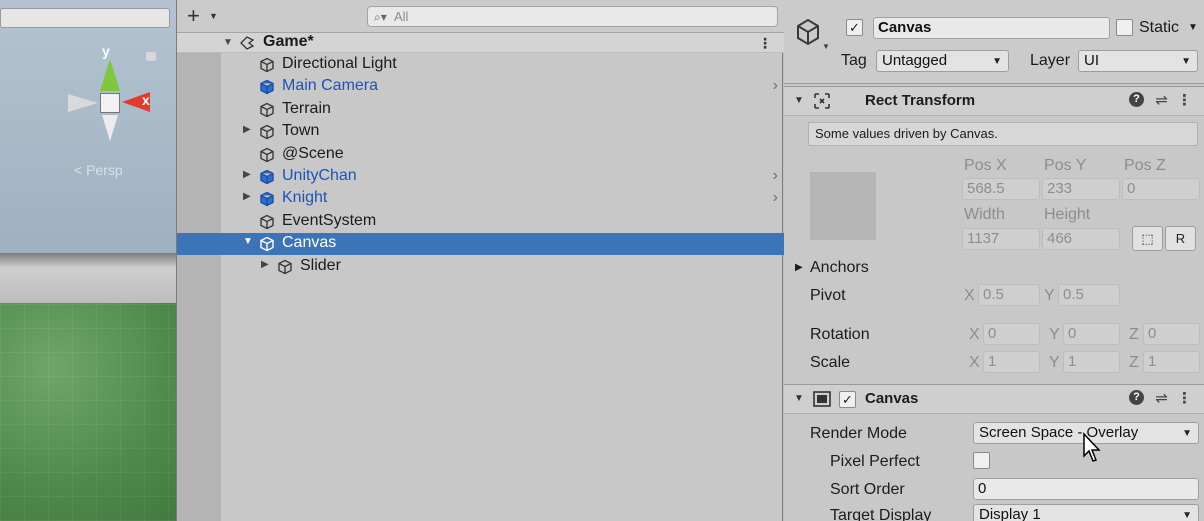 This screenshot has width=1204, height=521. I want to click on hierarchy-item-selected: ▼ Canvas, so click(480, 244).